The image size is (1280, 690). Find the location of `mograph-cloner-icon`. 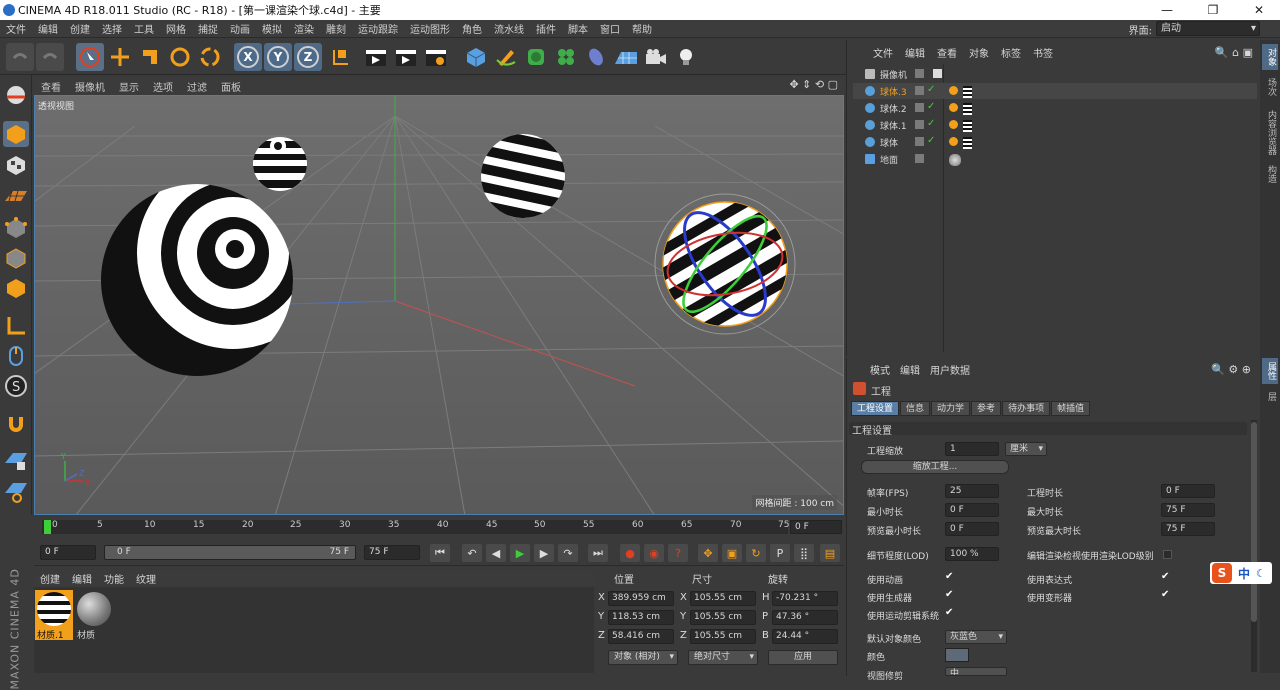

mograph-cloner-icon is located at coordinates (566, 57).